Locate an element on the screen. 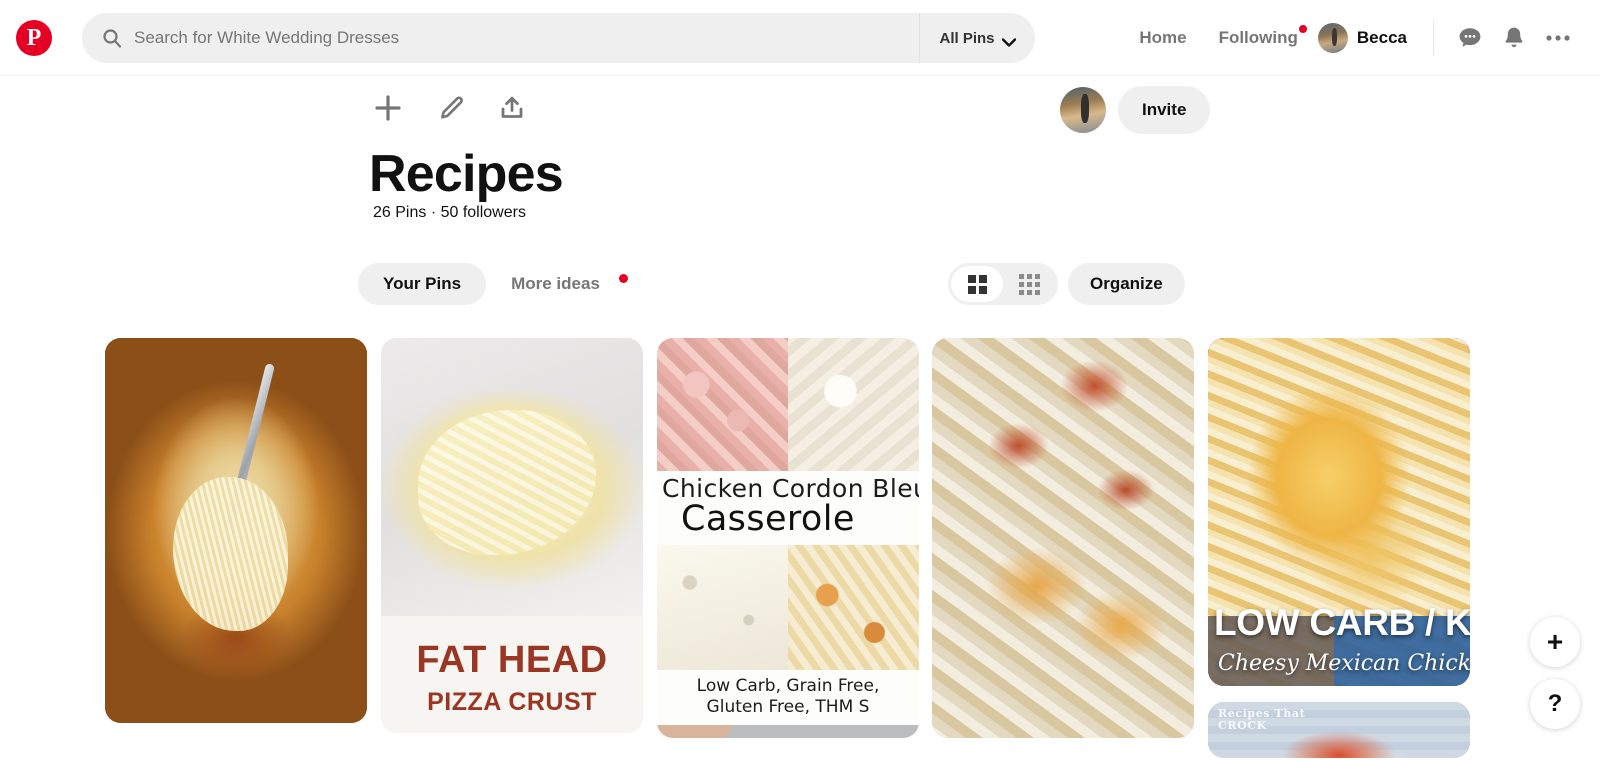 This screenshot has width=1600, height=774. pin-overlay-tag-line-2: Gluten Free, THM S is located at coordinates (788, 707).